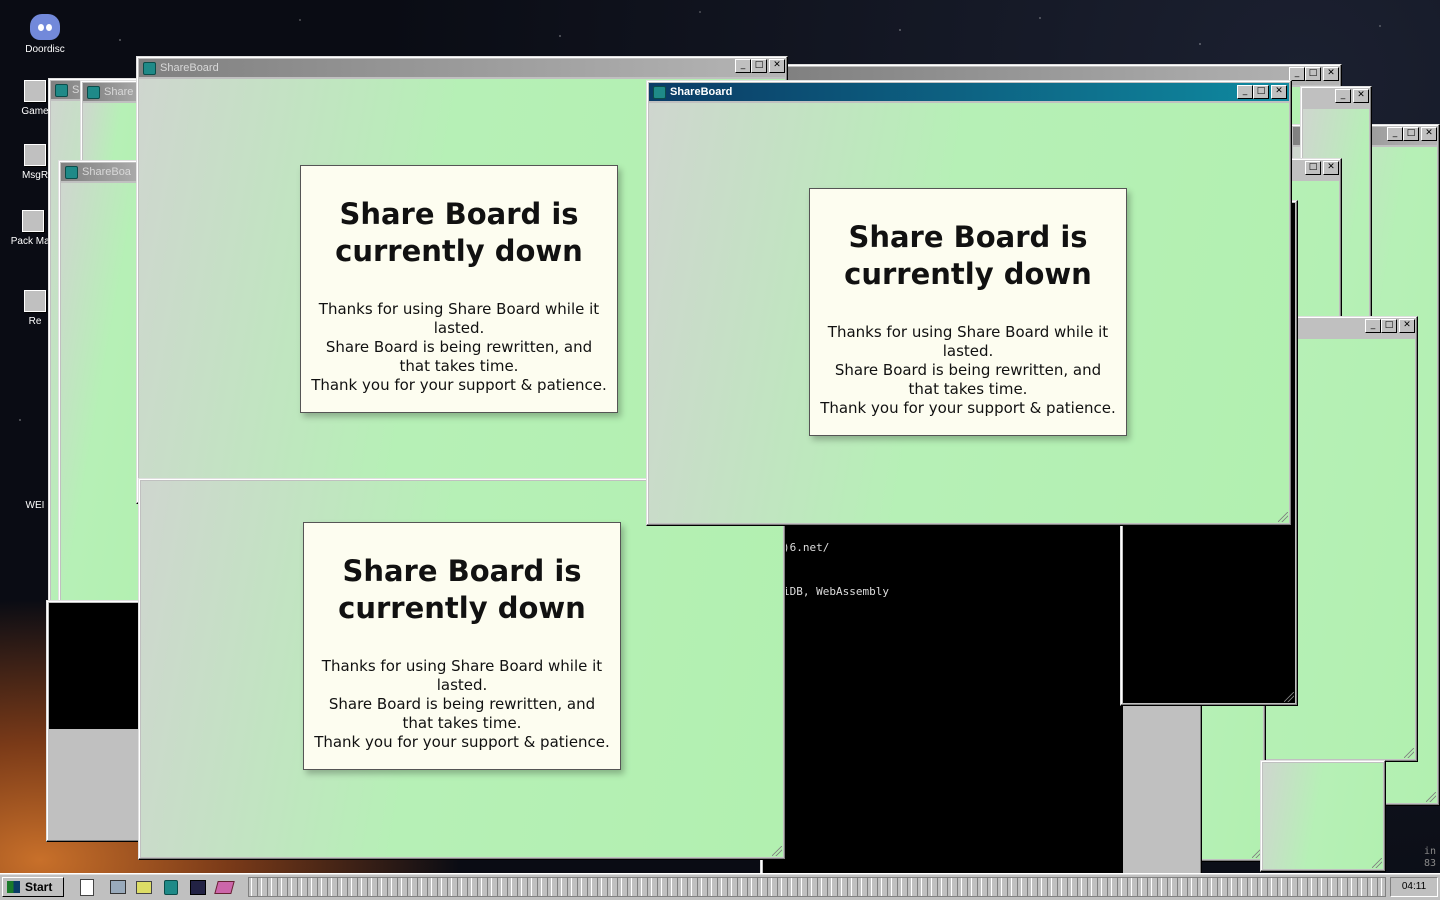 This screenshot has height=900, width=1440. Describe the element at coordinates (836, 591) in the screenshot. I see `terminal-line: iDB, WebAssembly` at that location.